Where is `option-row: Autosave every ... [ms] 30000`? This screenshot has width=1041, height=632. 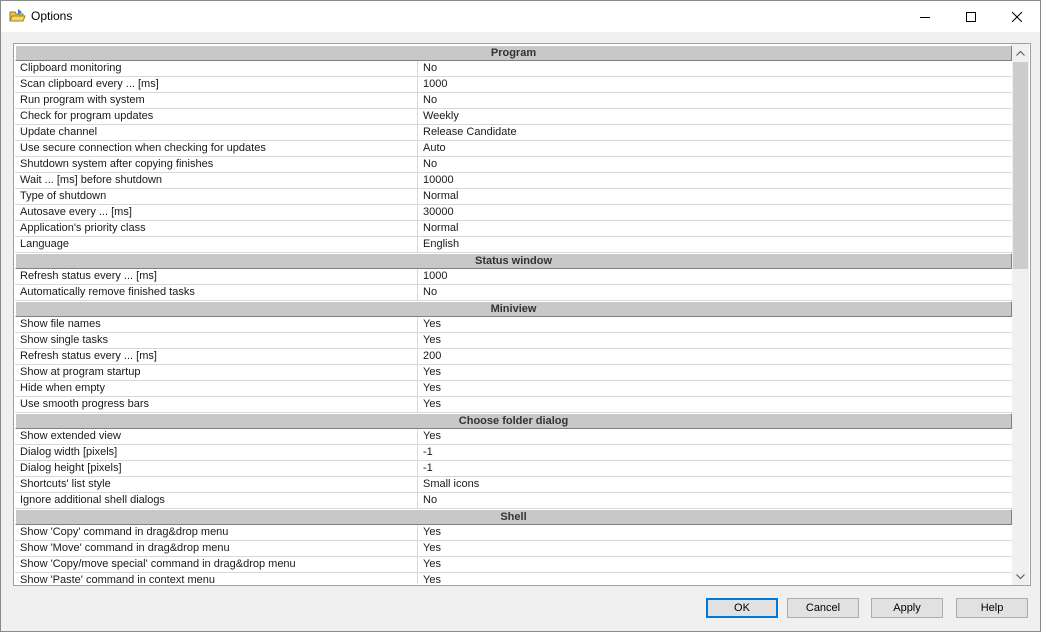 option-row: Autosave every ... [ms] 30000 is located at coordinates (513, 213).